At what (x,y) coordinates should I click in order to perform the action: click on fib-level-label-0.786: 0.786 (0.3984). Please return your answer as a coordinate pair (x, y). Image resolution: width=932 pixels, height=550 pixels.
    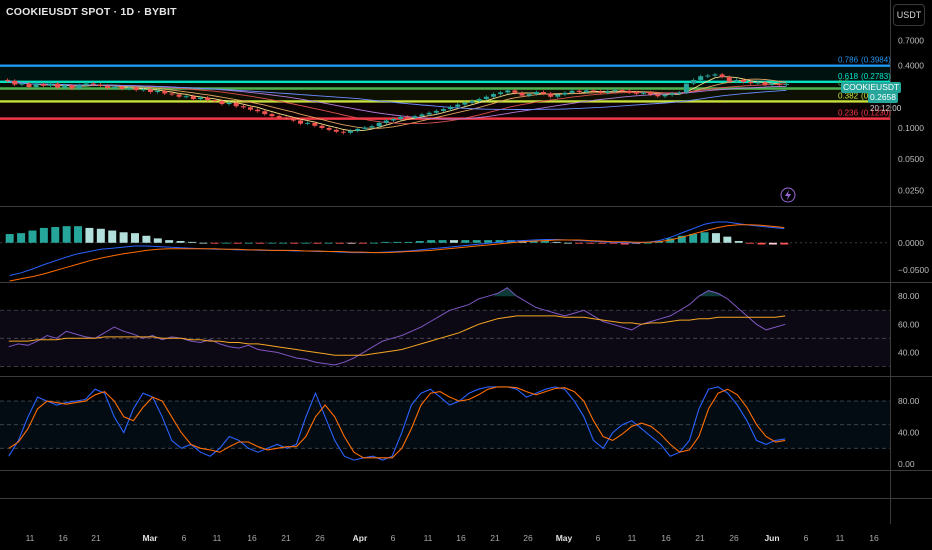
    Looking at the image, I should click on (864, 60).